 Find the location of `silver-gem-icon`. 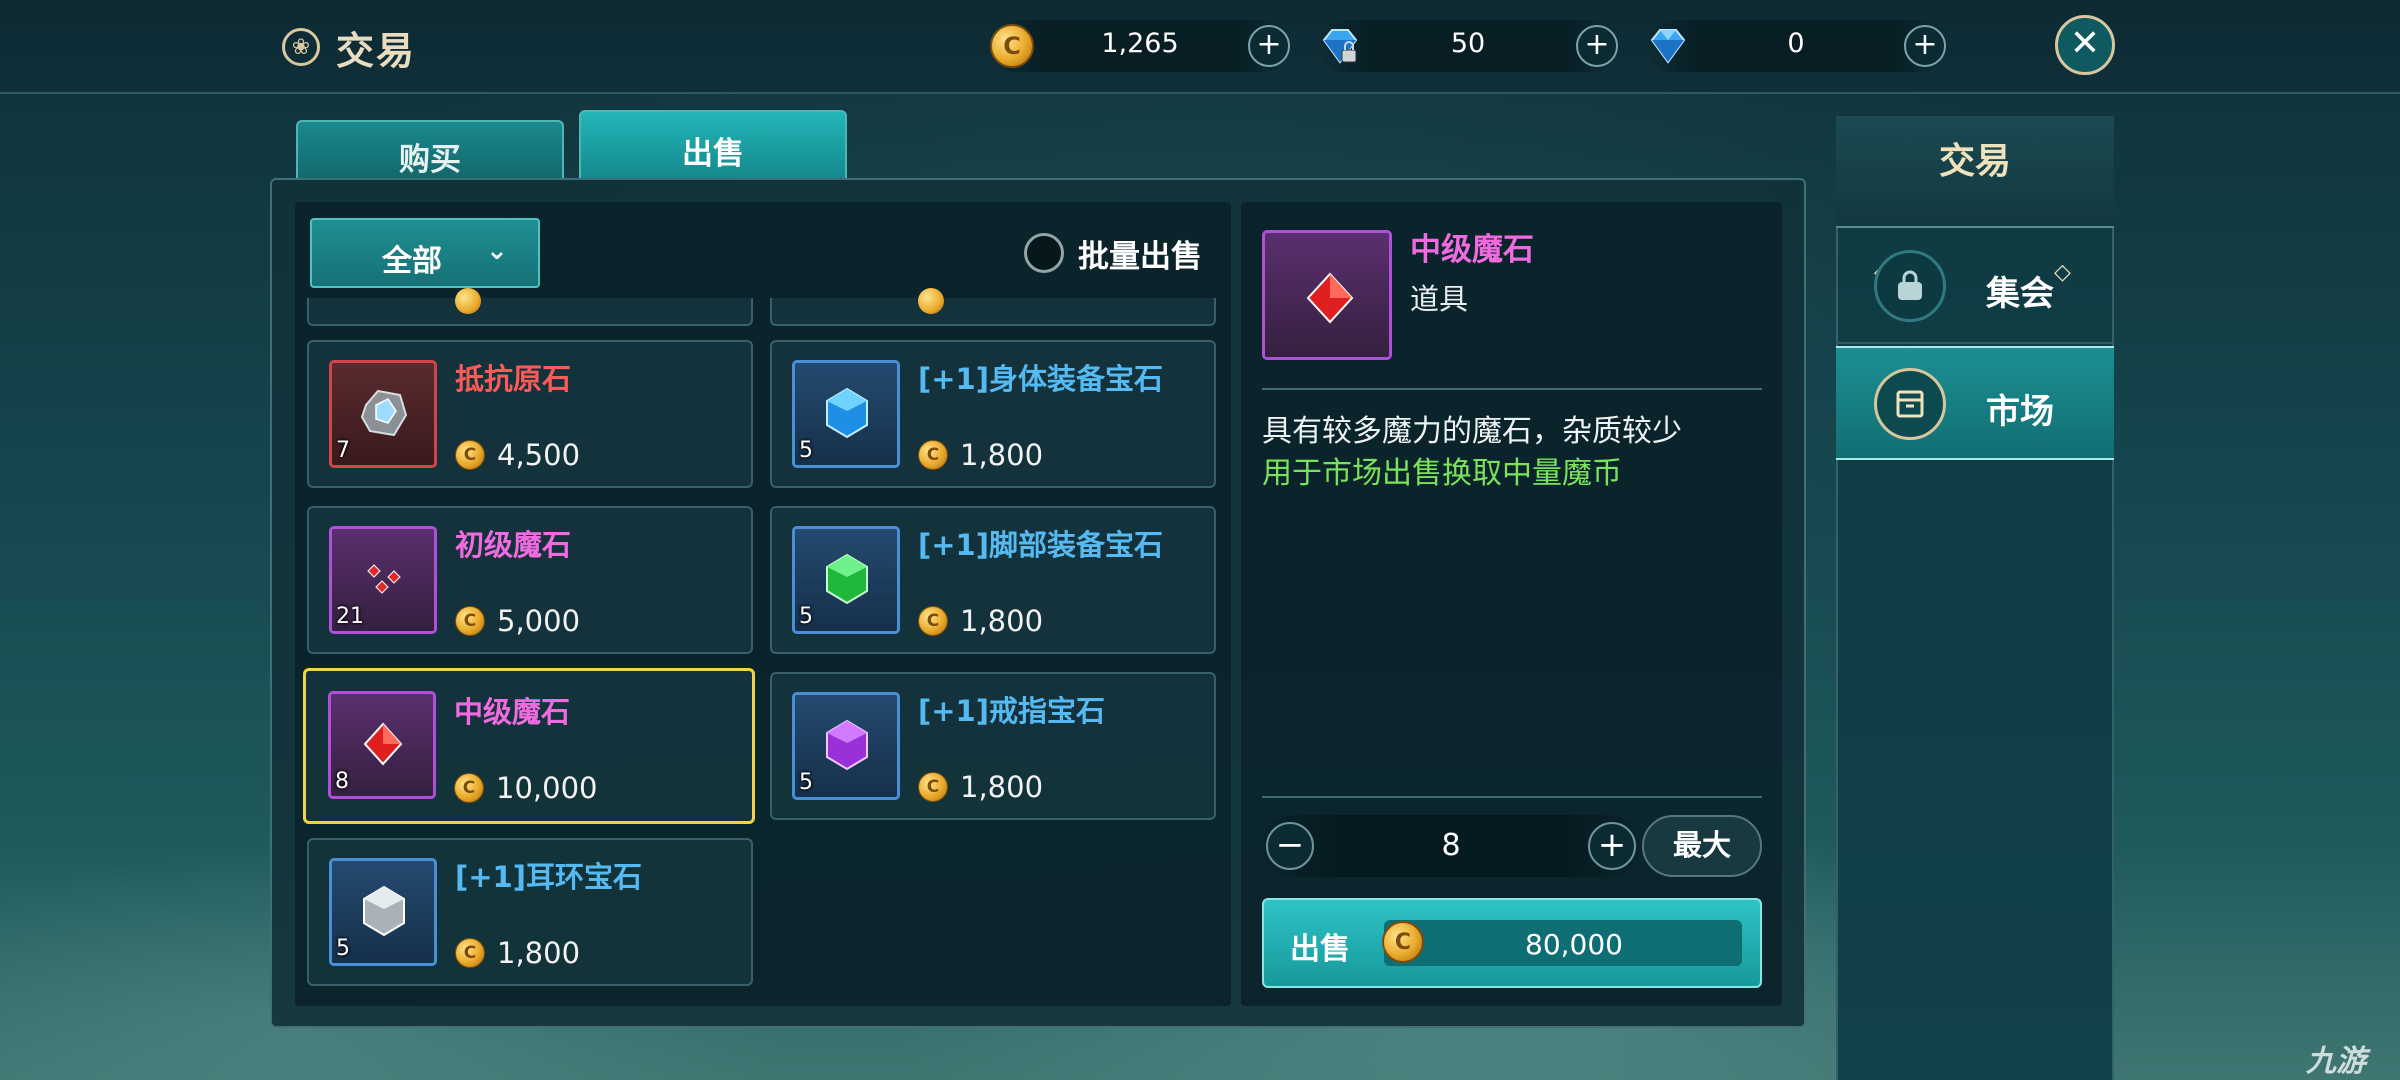

silver-gem-icon is located at coordinates (384, 911).